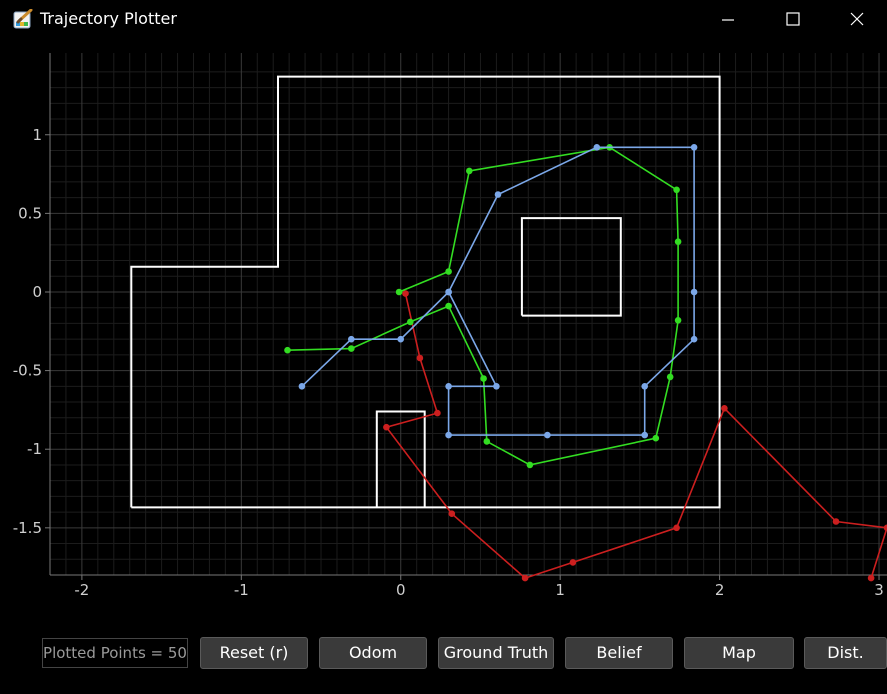 The image size is (887, 694). I want to click on title-bar: Trajectory Plotter, so click(443, 20).